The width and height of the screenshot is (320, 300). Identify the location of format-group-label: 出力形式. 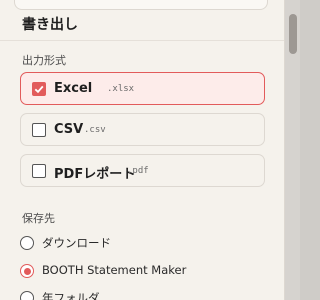
(44, 60).